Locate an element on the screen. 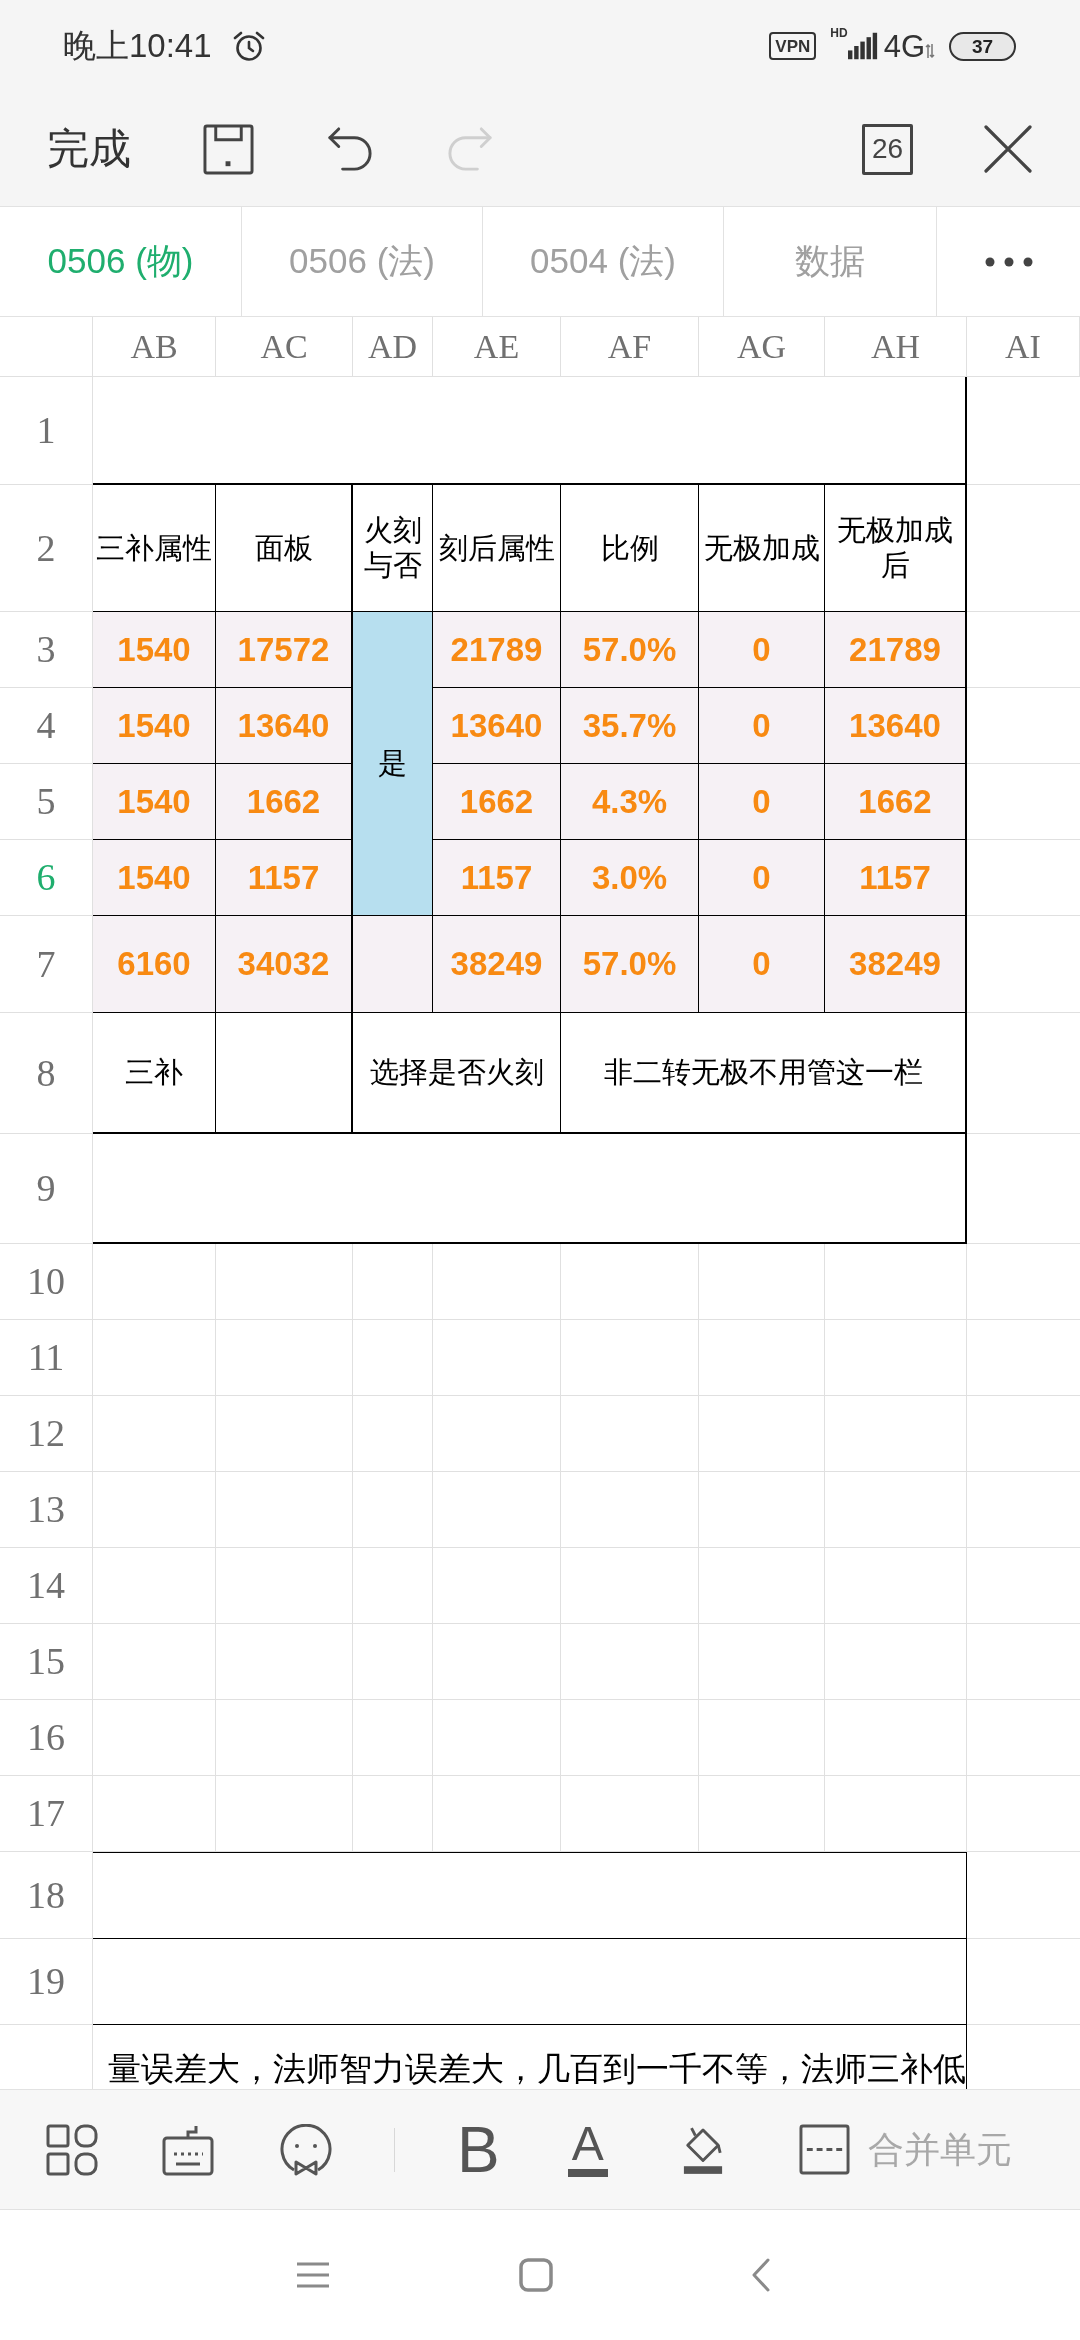  undo-icon is located at coordinates (349, 149).